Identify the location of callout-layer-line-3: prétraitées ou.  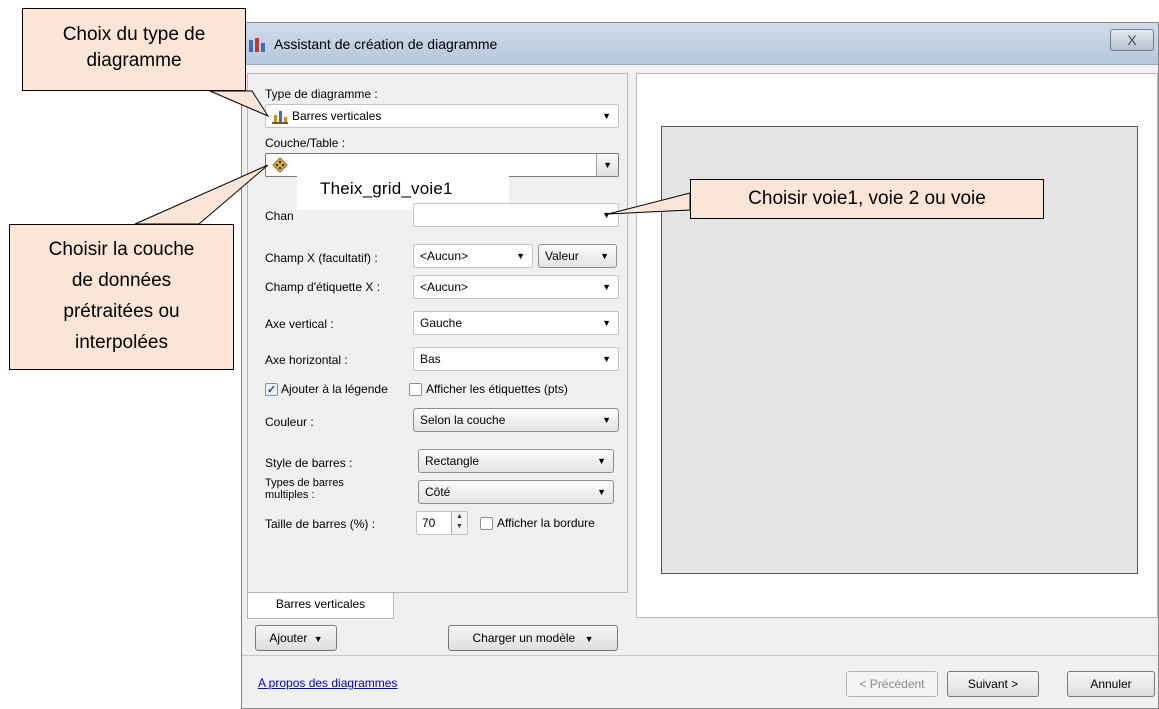
(121, 311).